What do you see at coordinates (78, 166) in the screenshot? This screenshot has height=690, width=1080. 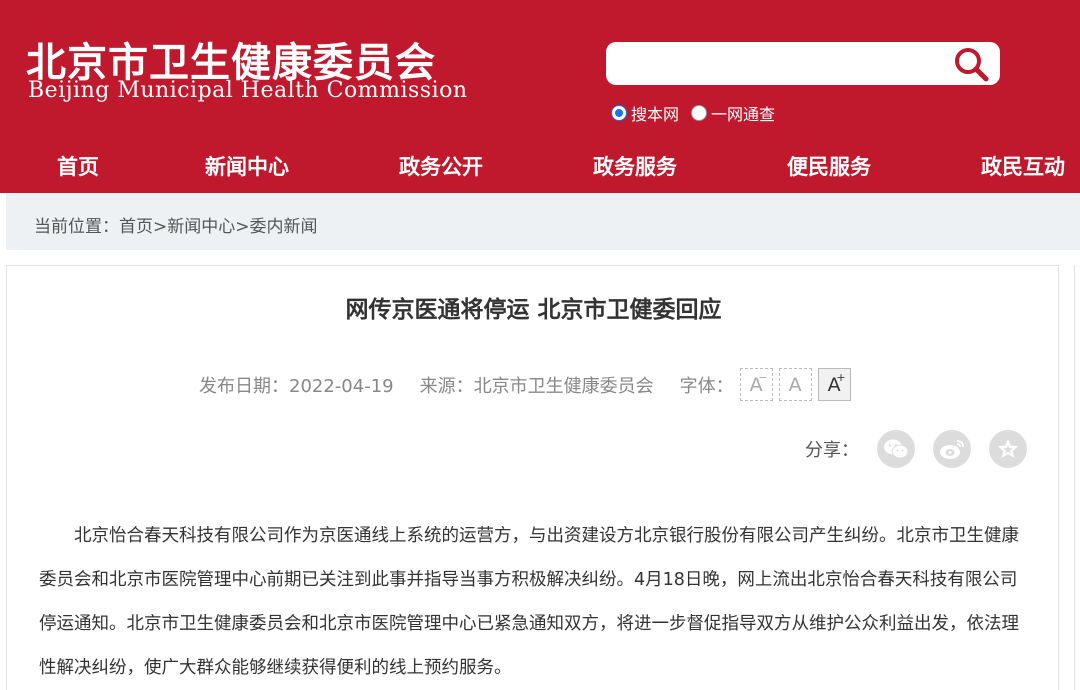 I see `nav-item-home: 首页` at bounding box center [78, 166].